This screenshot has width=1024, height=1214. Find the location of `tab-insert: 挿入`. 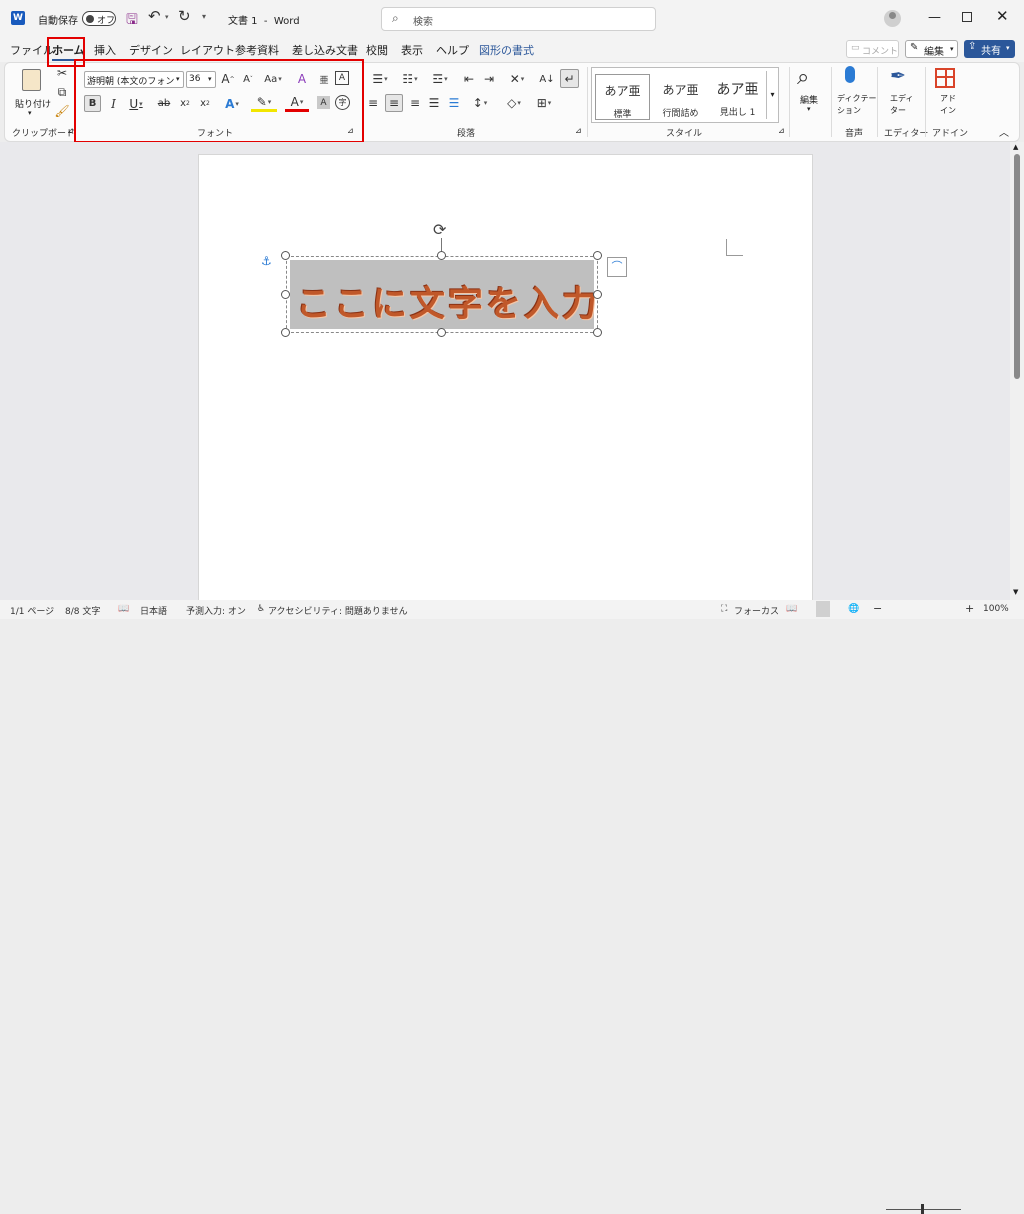

tab-insert: 挿入 is located at coordinates (105, 50).